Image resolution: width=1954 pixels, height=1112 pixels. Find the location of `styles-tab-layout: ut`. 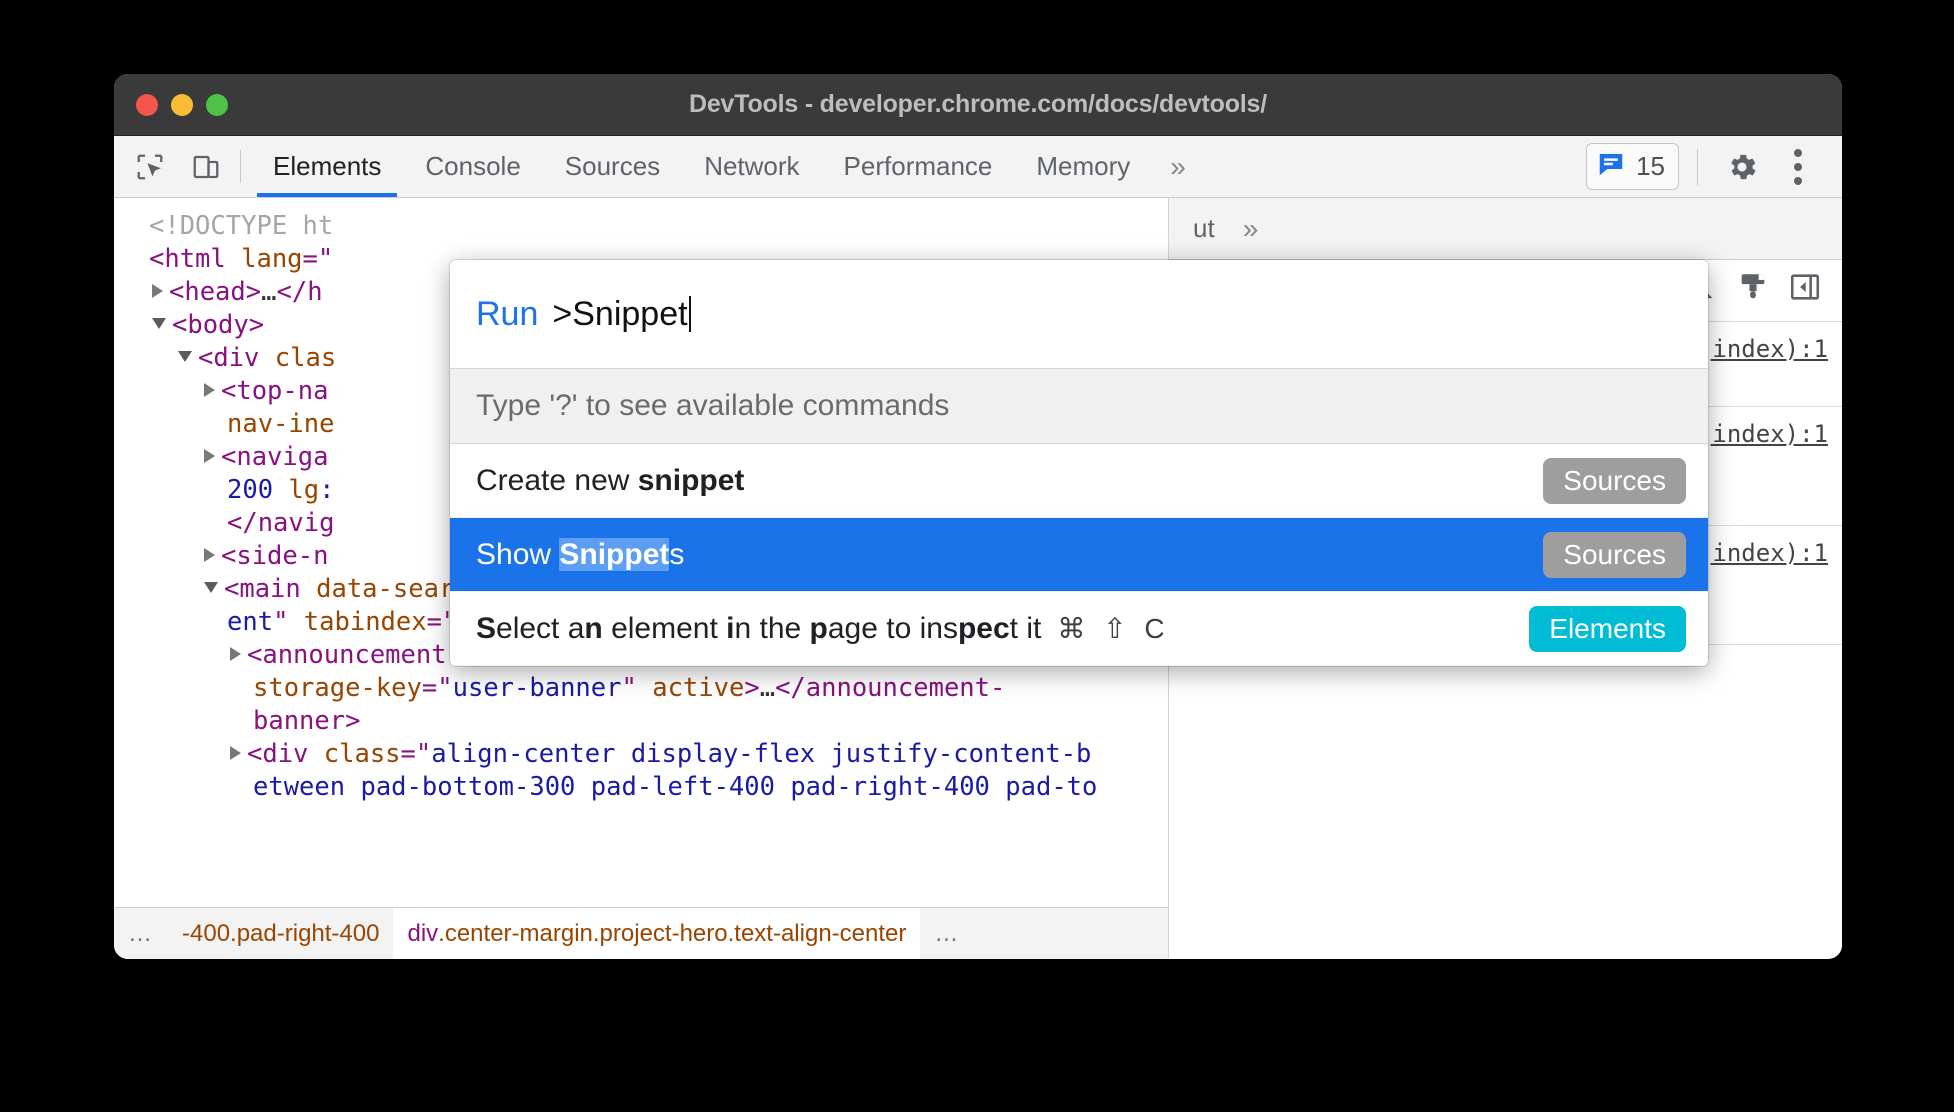

styles-tab-layout: ut is located at coordinates (1204, 228).